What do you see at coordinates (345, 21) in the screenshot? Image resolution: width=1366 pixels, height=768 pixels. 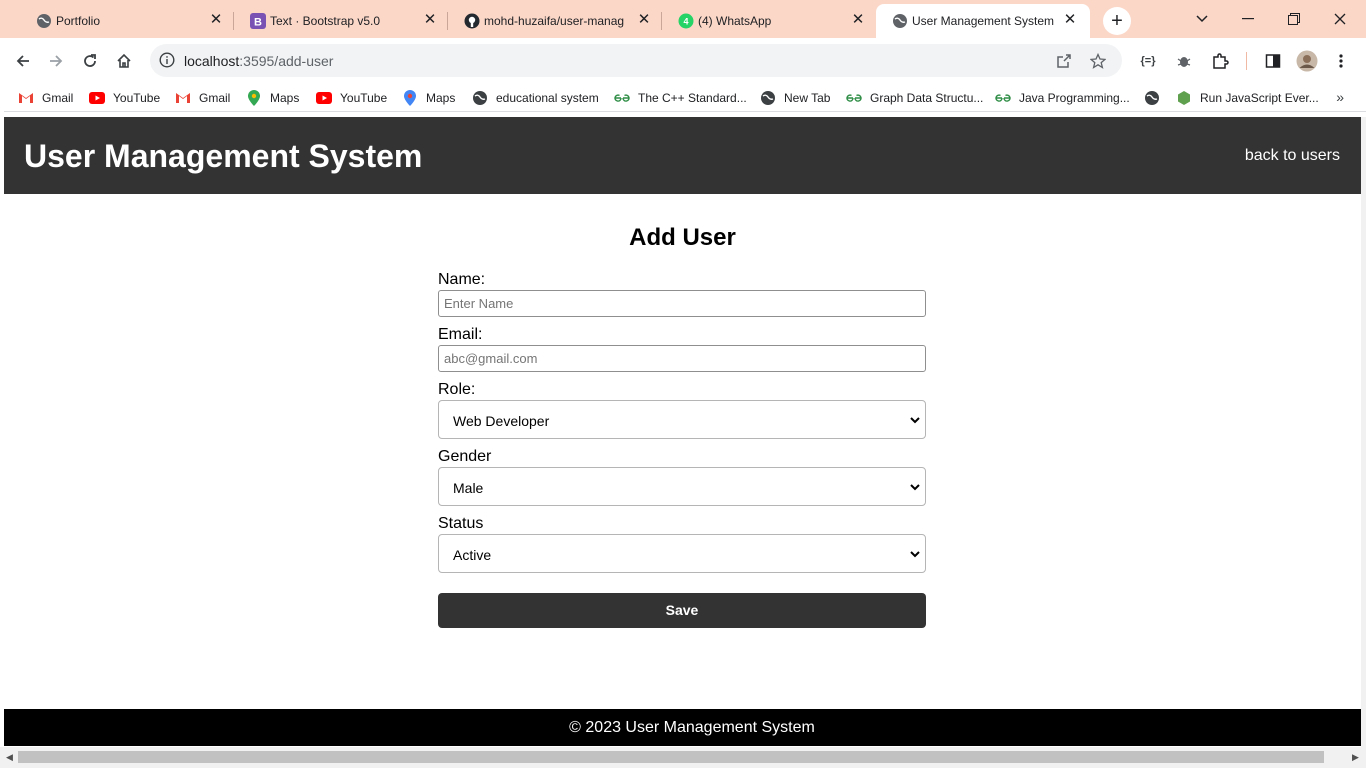 I see `browser-tab-bootstrap: B Text · Bootstrap v5.0 ✕` at bounding box center [345, 21].